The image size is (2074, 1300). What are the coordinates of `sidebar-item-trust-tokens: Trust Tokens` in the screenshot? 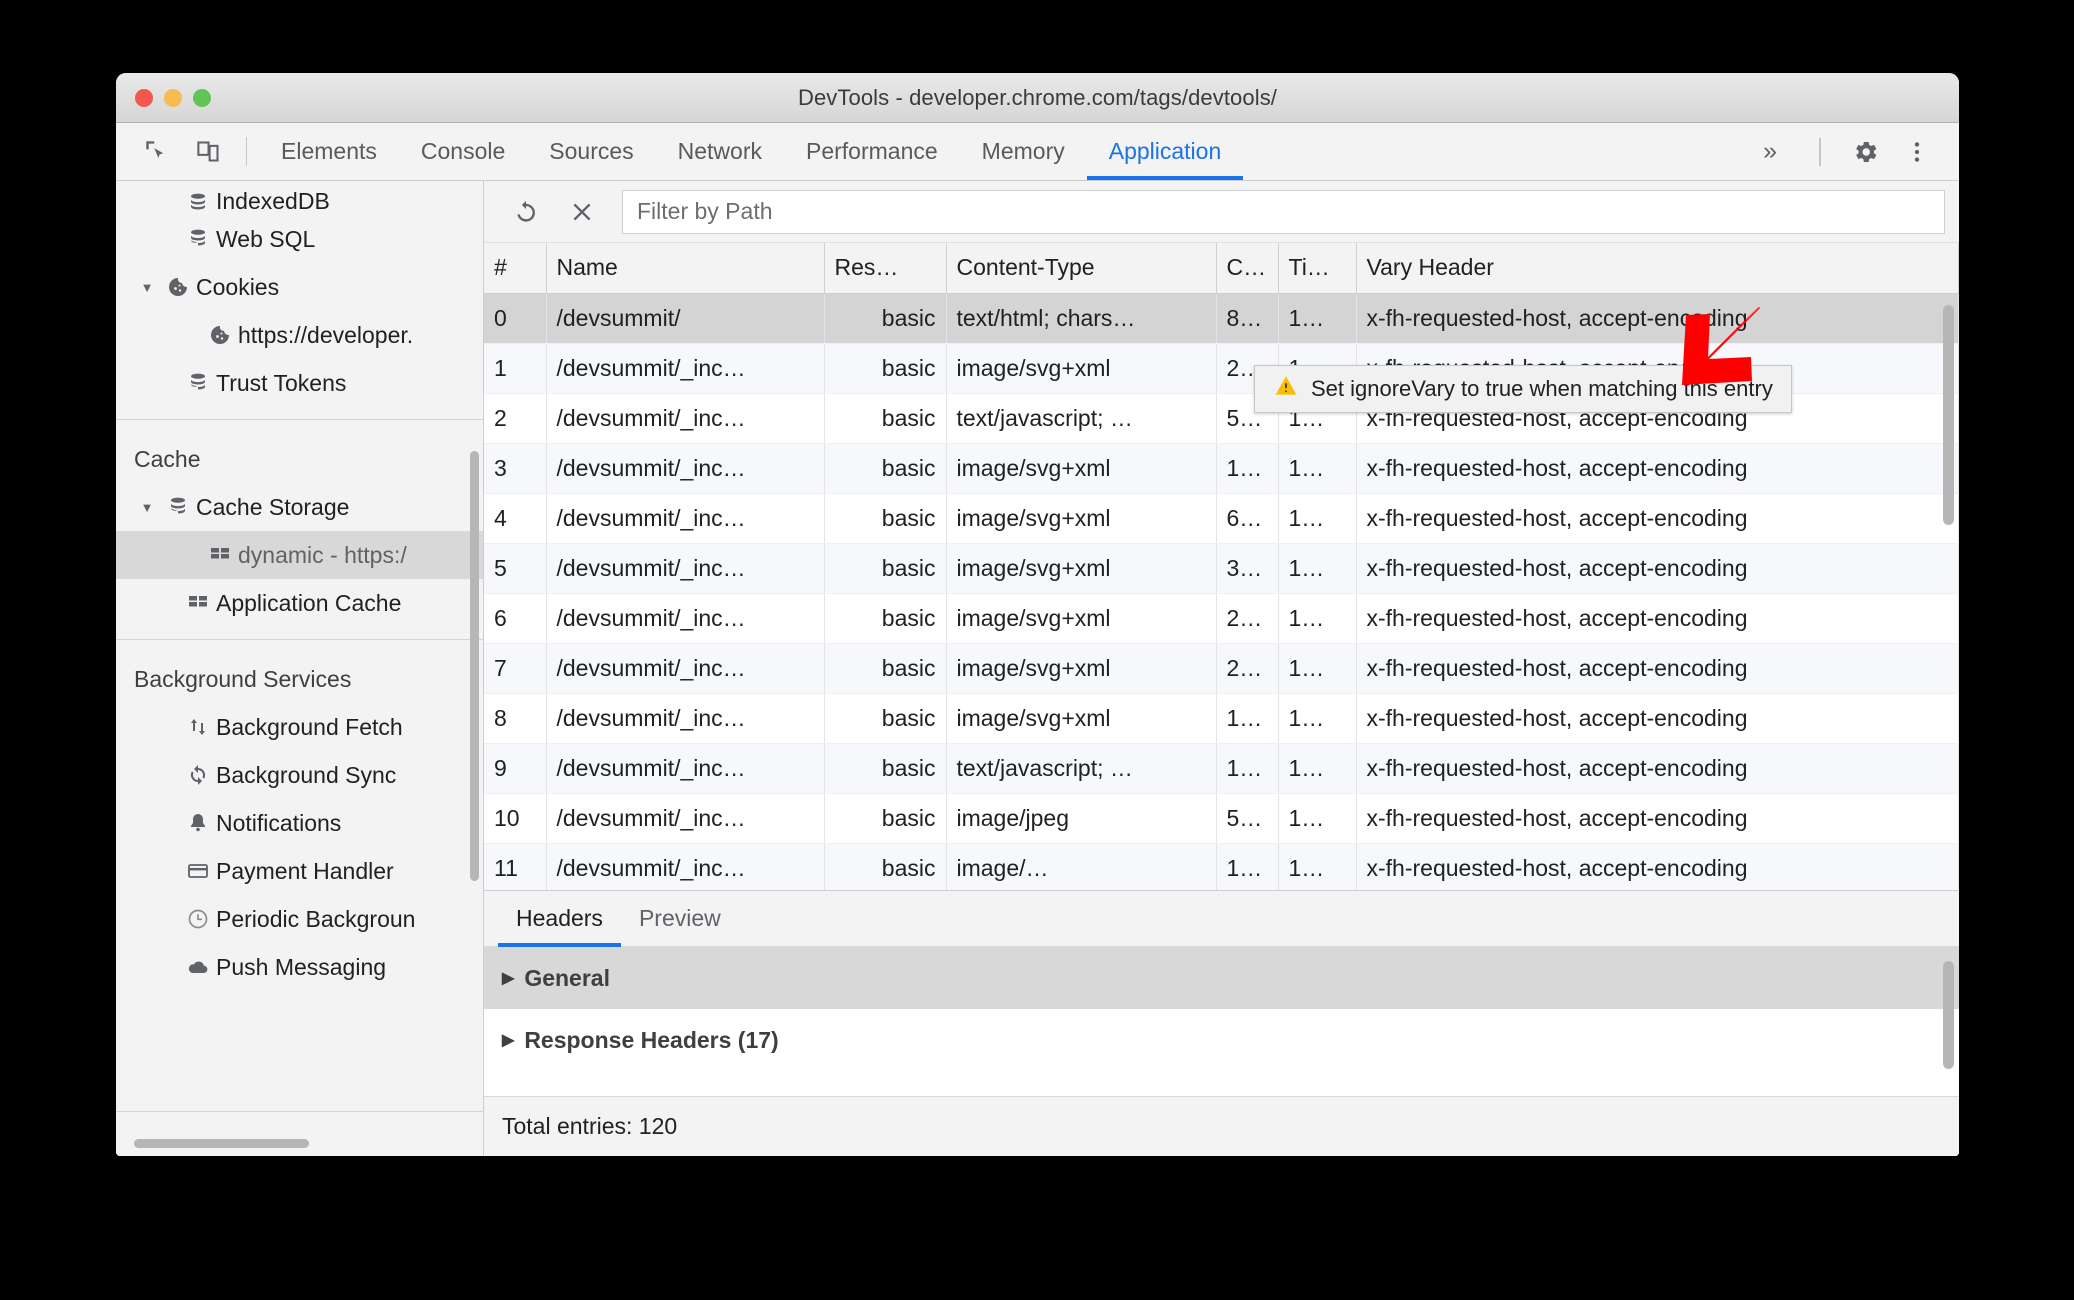 It's located at (299, 383).